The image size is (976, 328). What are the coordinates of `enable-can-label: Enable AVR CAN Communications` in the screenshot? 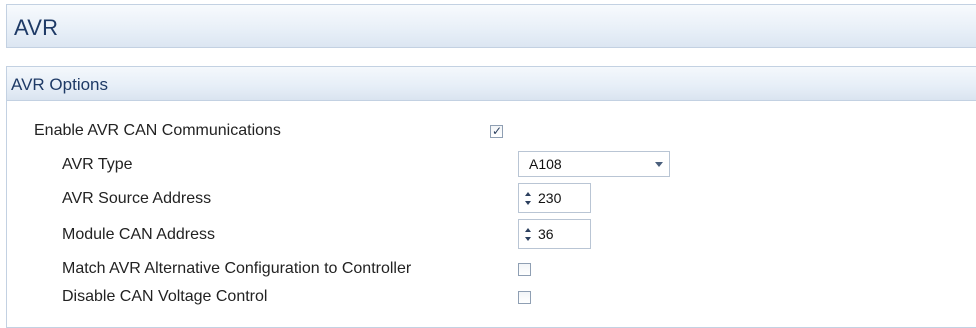 It's located at (157, 130).